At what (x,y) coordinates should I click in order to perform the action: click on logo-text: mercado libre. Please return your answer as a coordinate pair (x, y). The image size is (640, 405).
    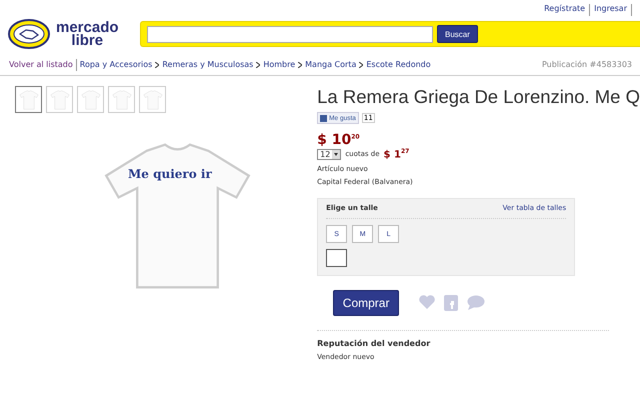
    Looking at the image, I should click on (87, 34).